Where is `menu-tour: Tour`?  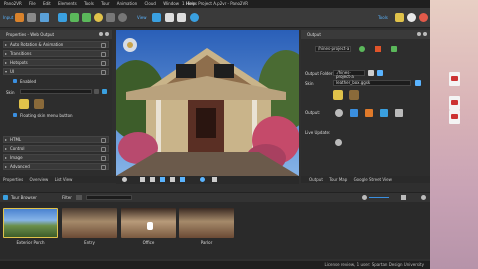
menu-tour: Tour is located at coordinates (105, 3).